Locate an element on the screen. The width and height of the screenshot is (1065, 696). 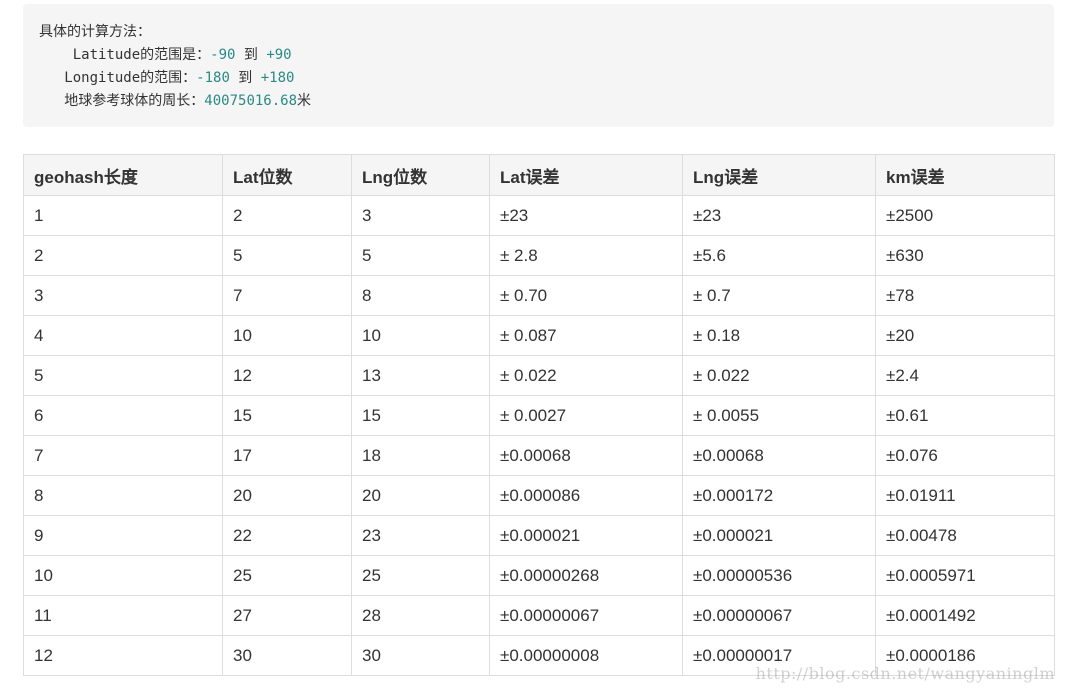
cell-km-error: ±2500 is located at coordinates (965, 215).